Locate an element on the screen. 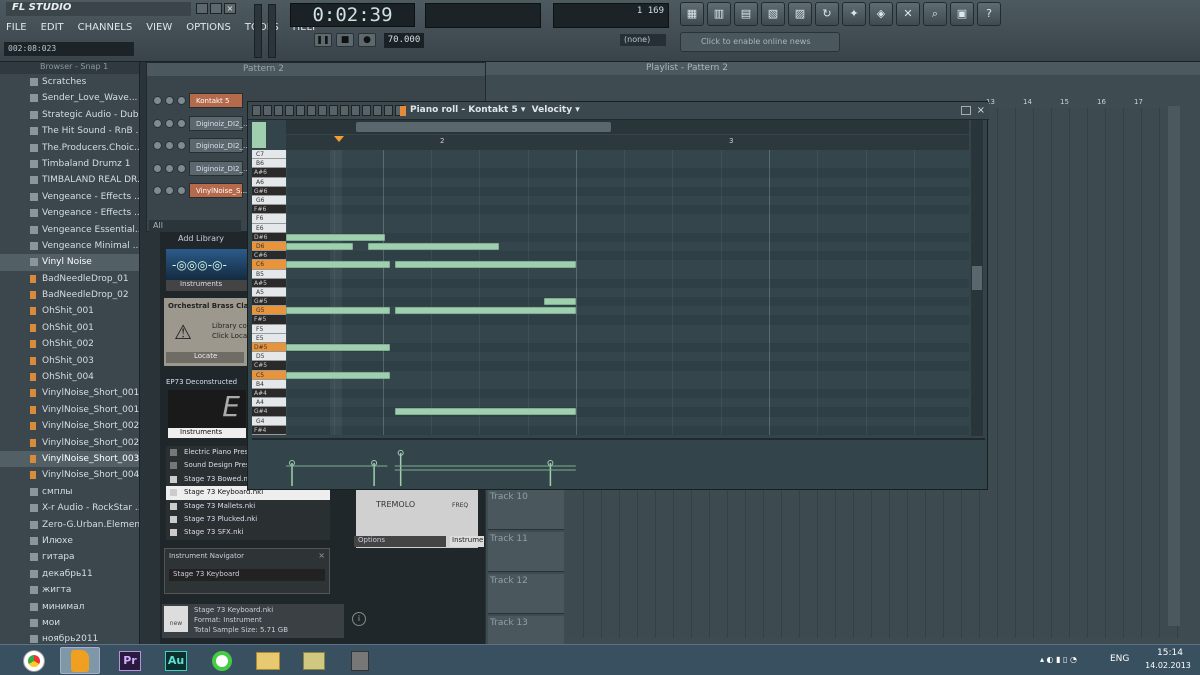 The image size is (1200, 675). stop-button: ■ is located at coordinates (345, 40).